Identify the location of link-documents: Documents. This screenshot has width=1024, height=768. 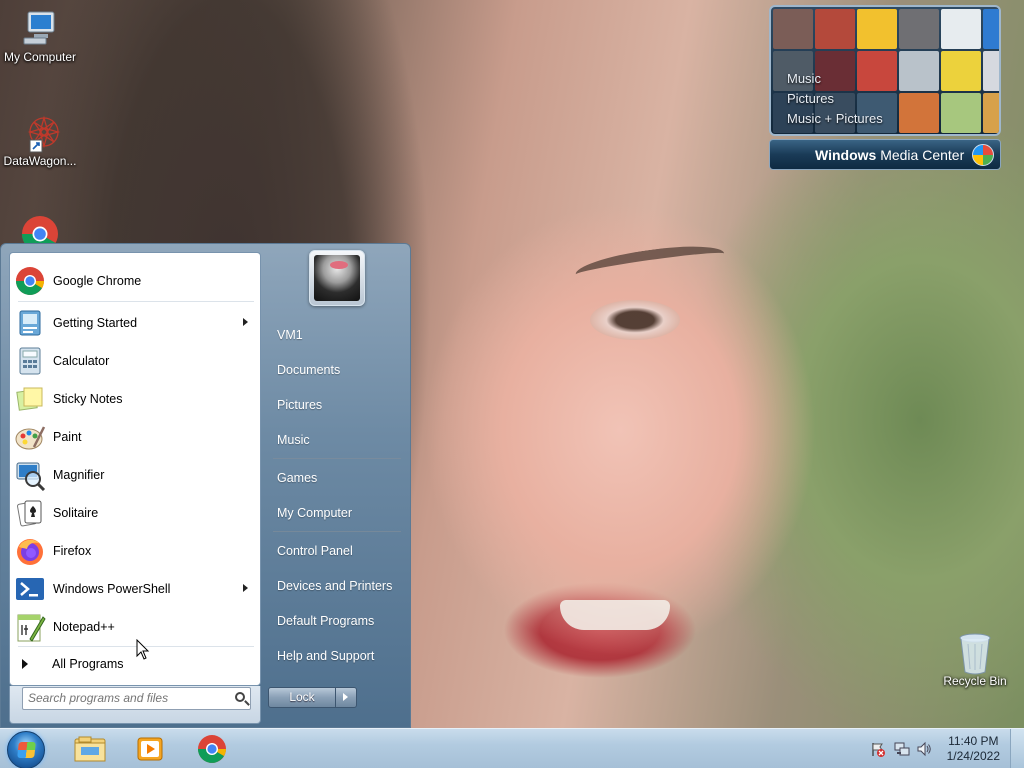
(337, 370).